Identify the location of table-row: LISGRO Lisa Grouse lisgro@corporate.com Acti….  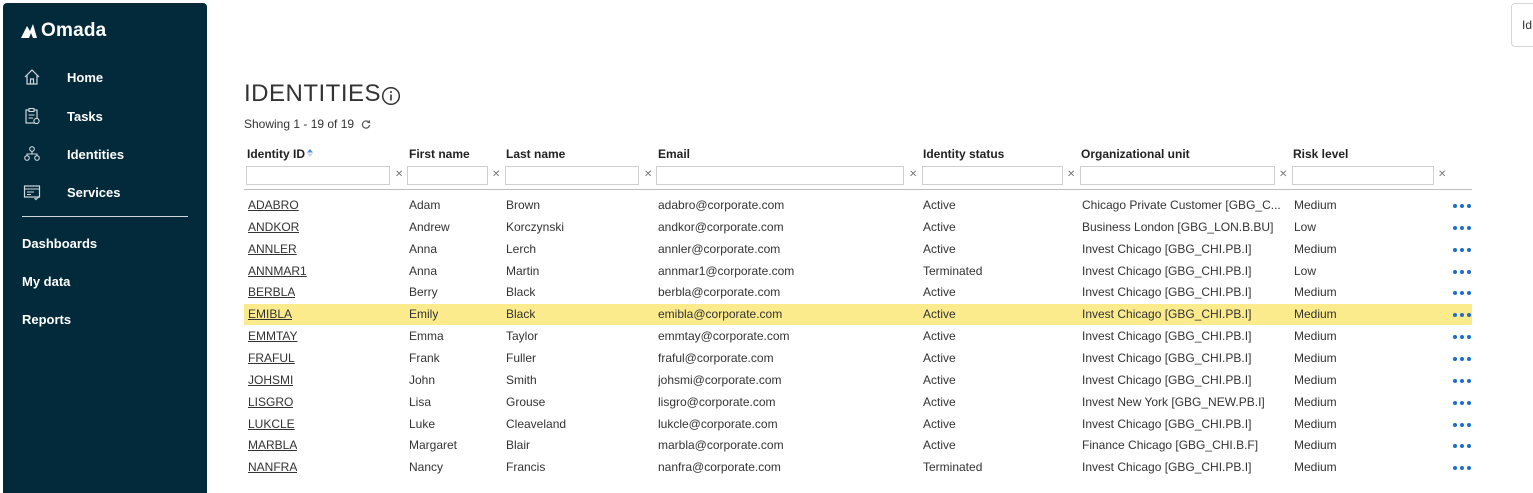
(858, 402).